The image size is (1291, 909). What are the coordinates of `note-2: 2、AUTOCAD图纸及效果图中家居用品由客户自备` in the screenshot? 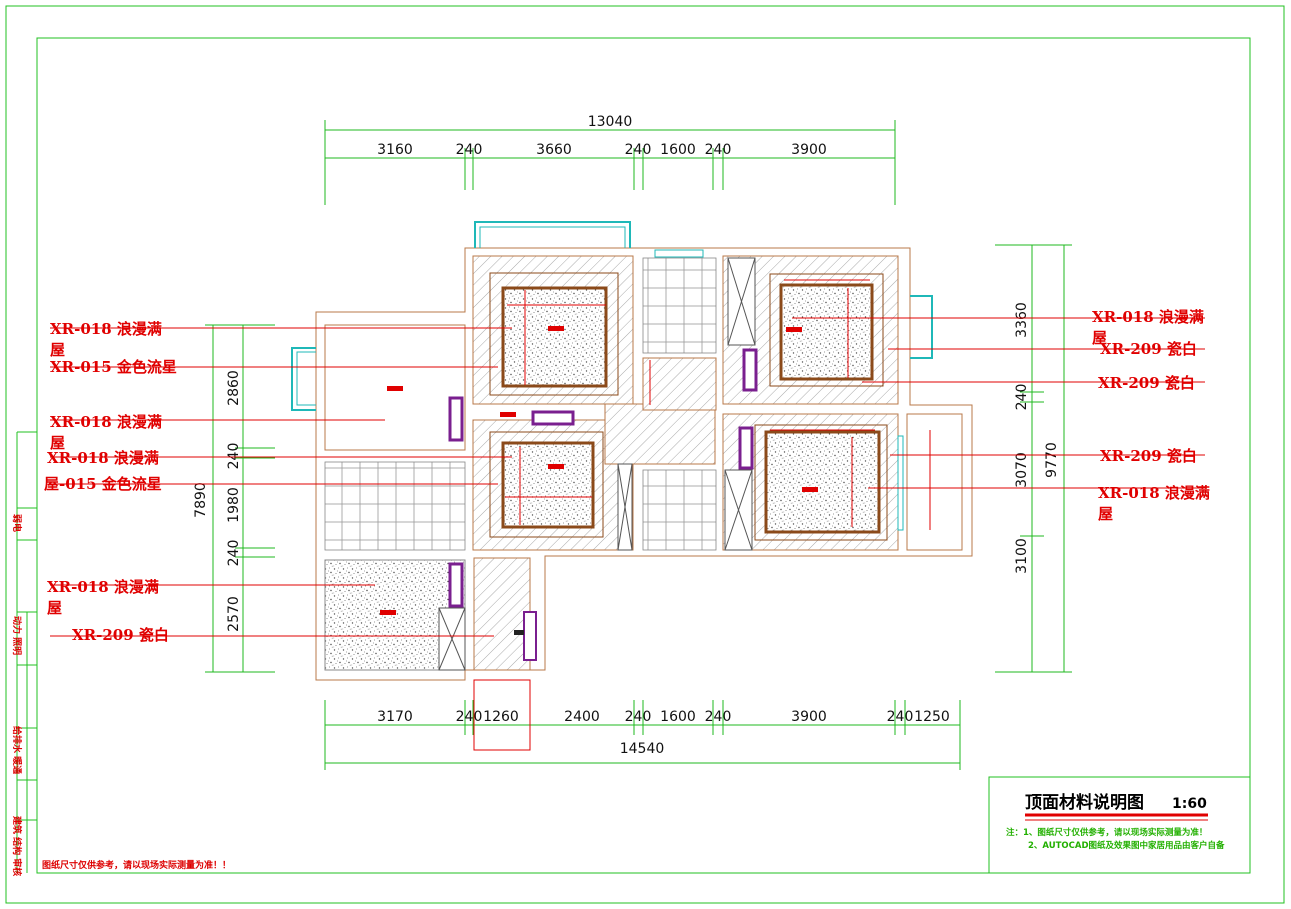 It's located at (1126, 845).